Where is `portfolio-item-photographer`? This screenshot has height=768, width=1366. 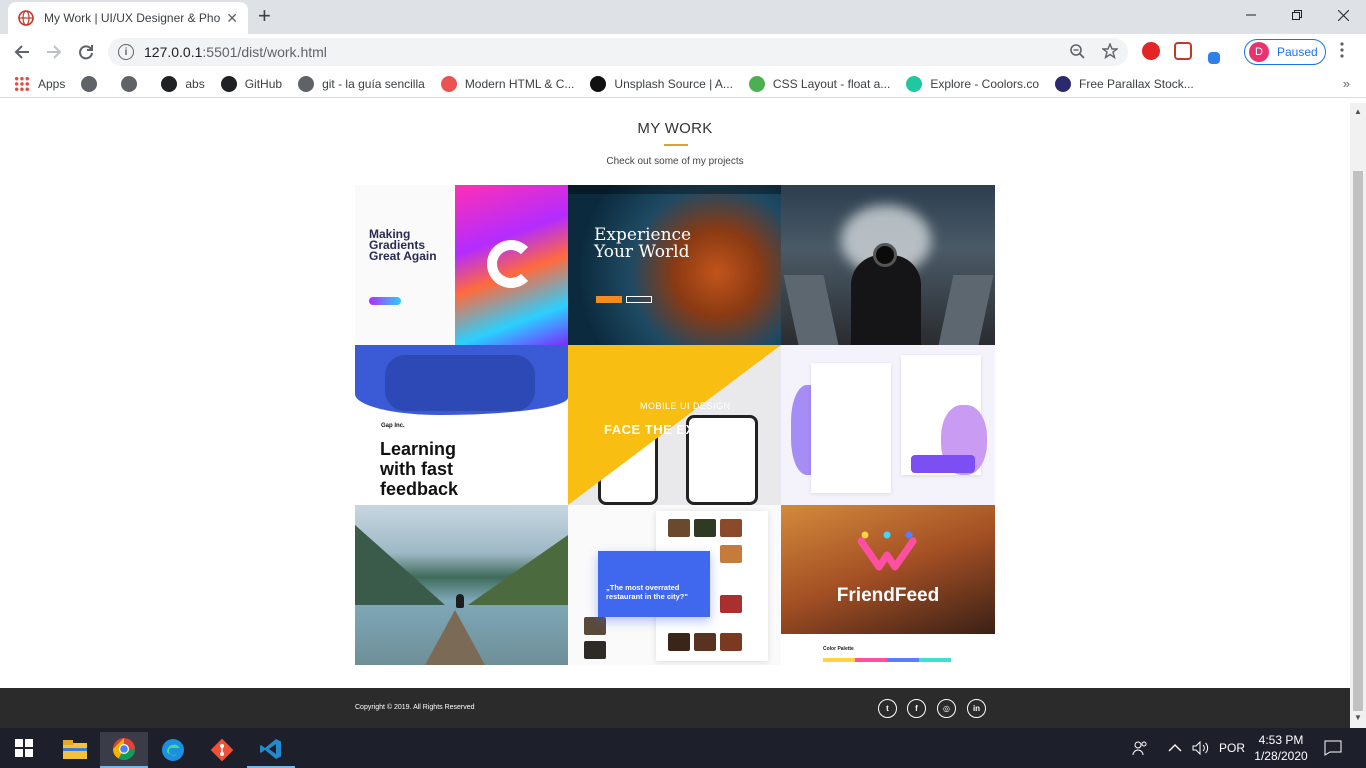
portfolio-item-photographer is located at coordinates (888, 265).